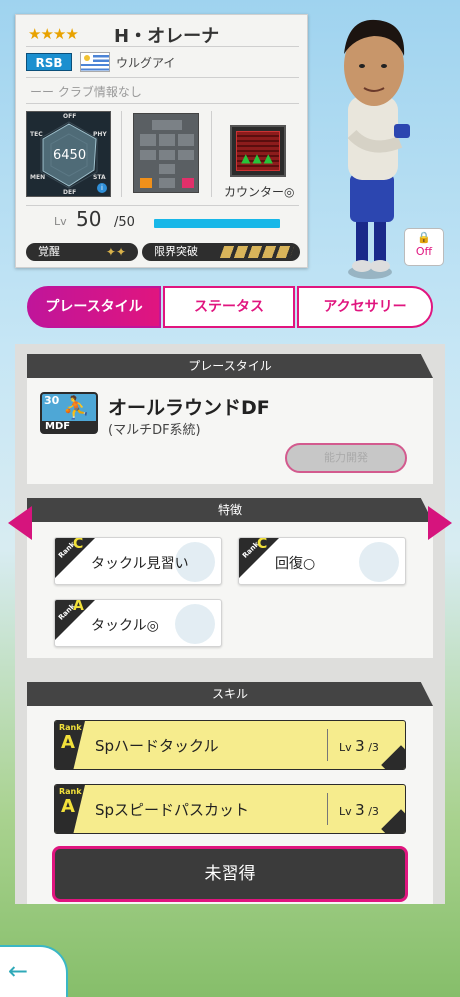 This screenshot has width=460, height=997. I want to click on skills-header: スキル, so click(230, 694).